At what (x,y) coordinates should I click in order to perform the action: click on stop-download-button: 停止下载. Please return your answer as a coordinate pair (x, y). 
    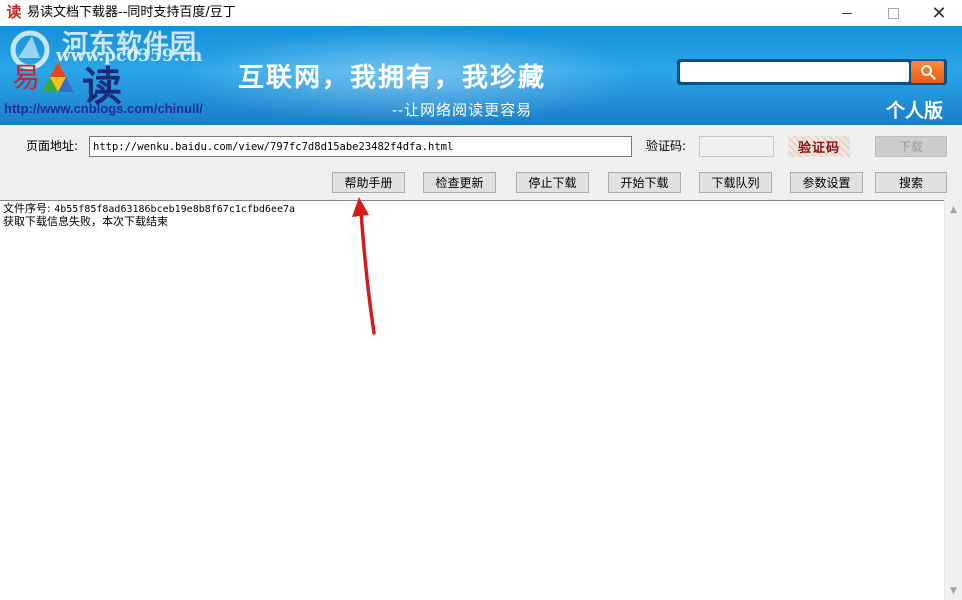
    Looking at the image, I should click on (552, 182).